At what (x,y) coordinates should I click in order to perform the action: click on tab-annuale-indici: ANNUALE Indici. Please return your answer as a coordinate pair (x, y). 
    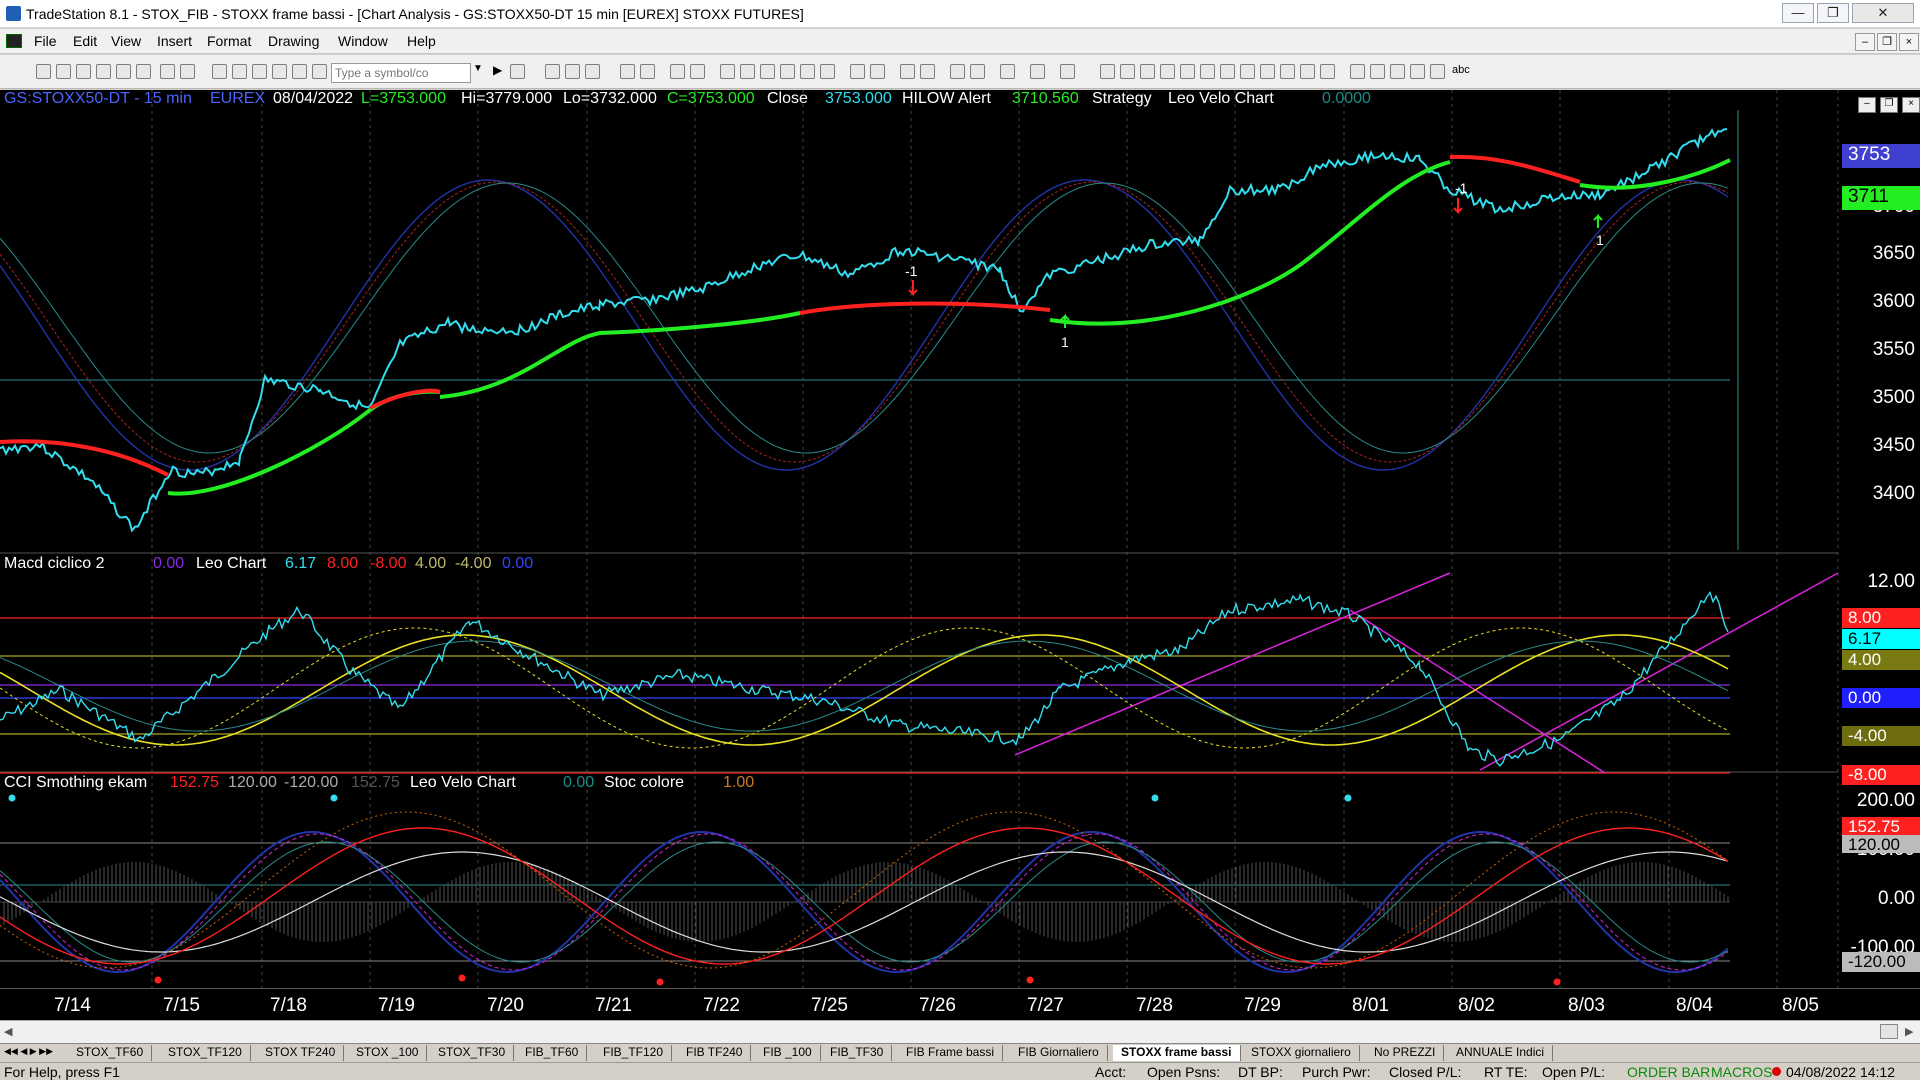
    Looking at the image, I should click on (1501, 1053).